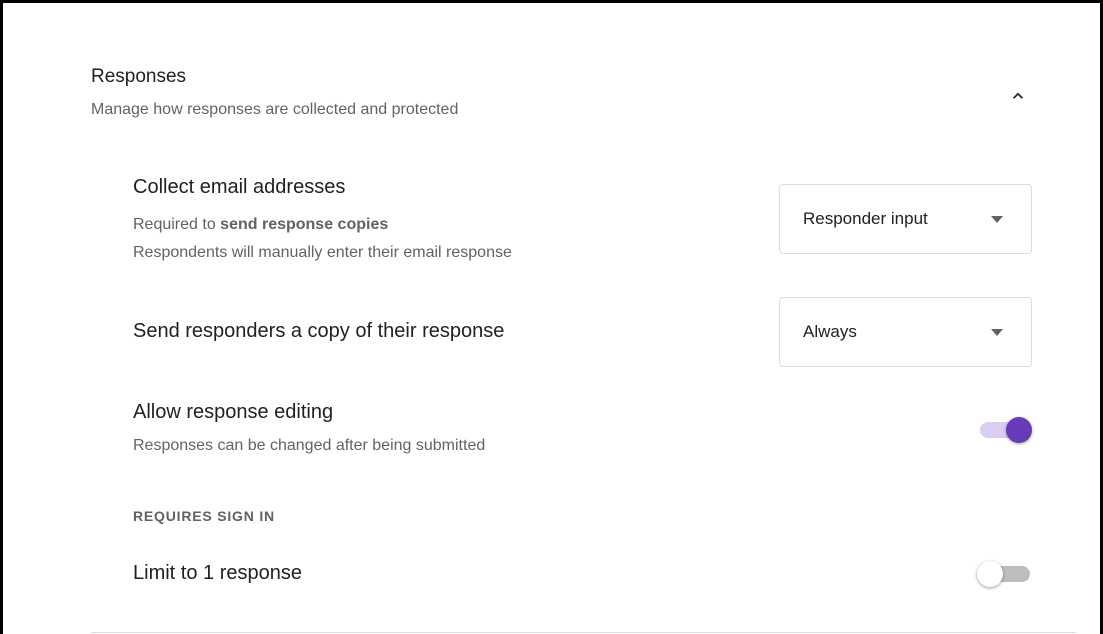 The image size is (1103, 634). I want to click on send-copy-select: Always, so click(905, 332).